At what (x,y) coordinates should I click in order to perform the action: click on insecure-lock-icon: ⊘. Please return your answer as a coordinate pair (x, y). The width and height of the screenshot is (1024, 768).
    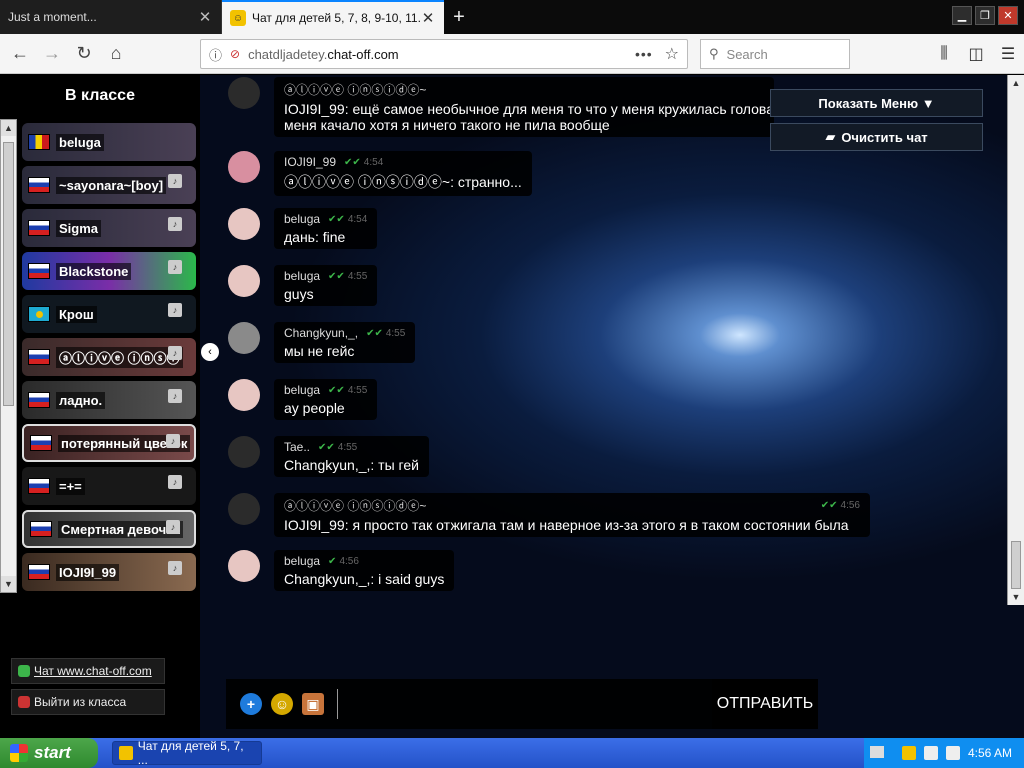
    Looking at the image, I should click on (235, 54).